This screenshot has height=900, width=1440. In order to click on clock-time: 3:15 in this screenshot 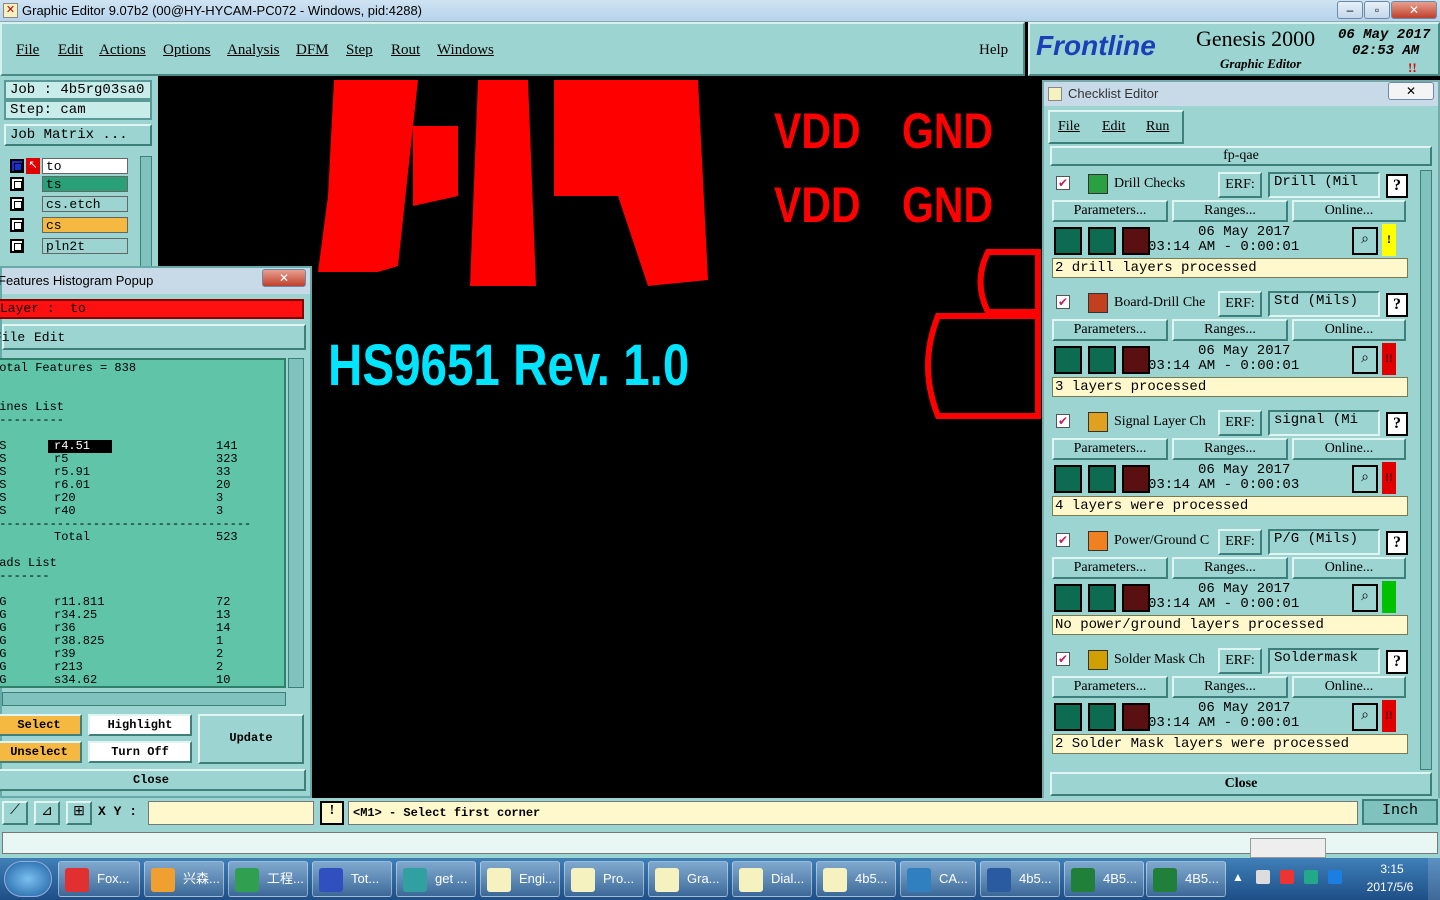, I will do `click(1392, 869)`.